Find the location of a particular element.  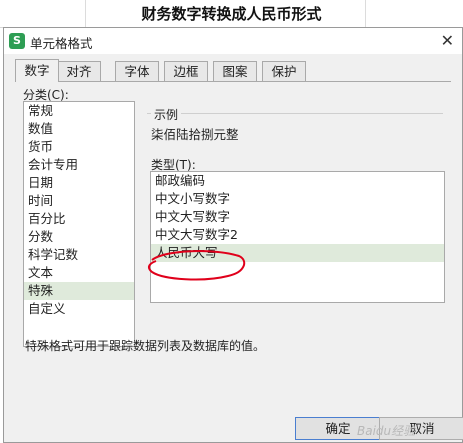

format-description: 特殊格式可用于跟踪数据列表及数据库的值。 is located at coordinates (145, 346).